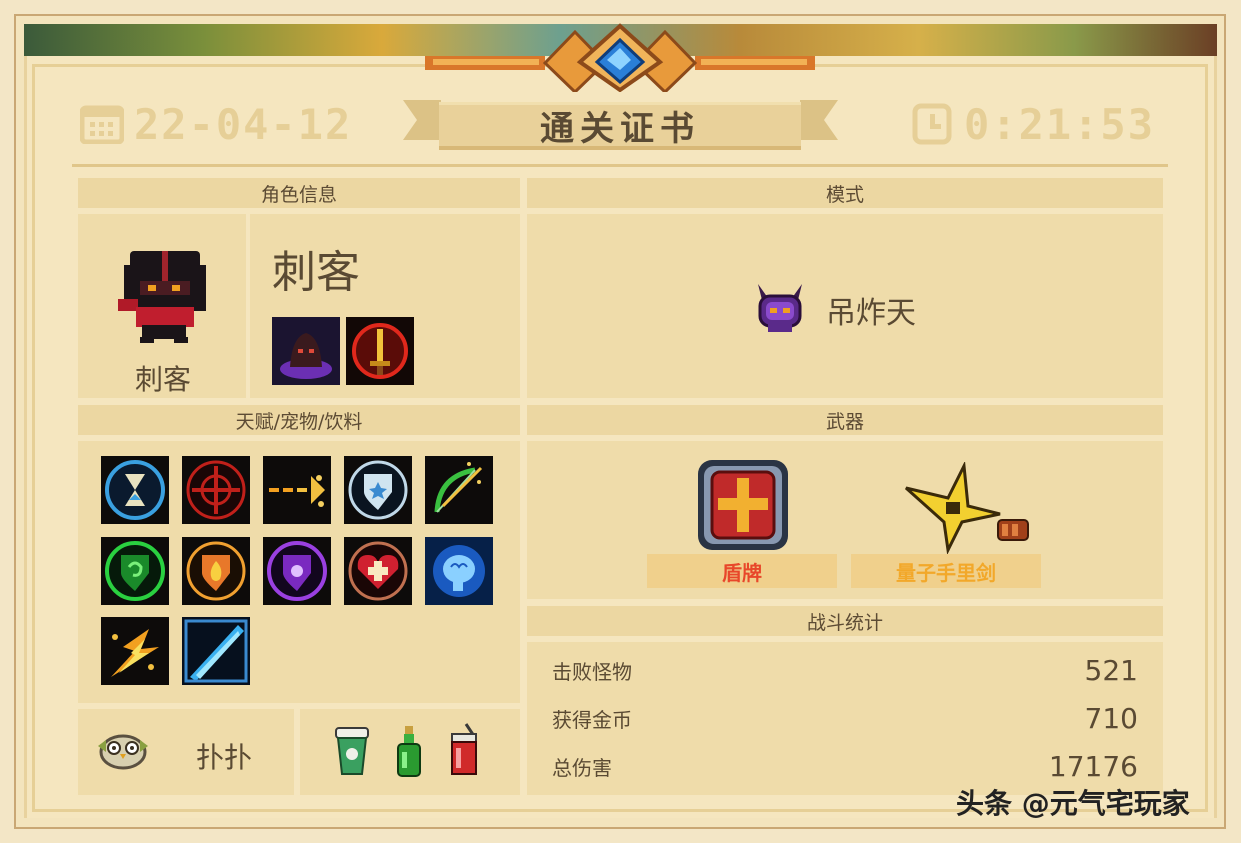 The height and width of the screenshot is (843, 1241). I want to click on shield-weapon-icon, so click(743, 505).